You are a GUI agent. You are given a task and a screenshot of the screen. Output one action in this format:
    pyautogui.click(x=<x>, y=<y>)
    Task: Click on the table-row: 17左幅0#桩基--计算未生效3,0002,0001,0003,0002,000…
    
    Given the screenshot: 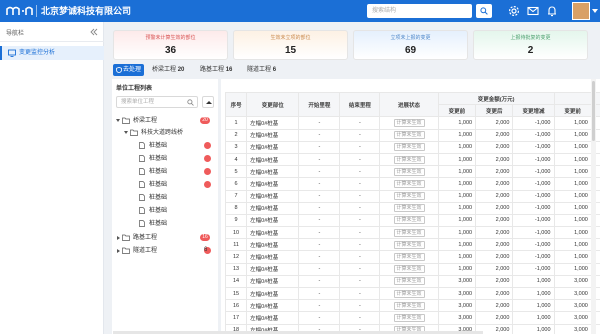 What is the action you would take?
    pyautogui.click(x=412, y=318)
    